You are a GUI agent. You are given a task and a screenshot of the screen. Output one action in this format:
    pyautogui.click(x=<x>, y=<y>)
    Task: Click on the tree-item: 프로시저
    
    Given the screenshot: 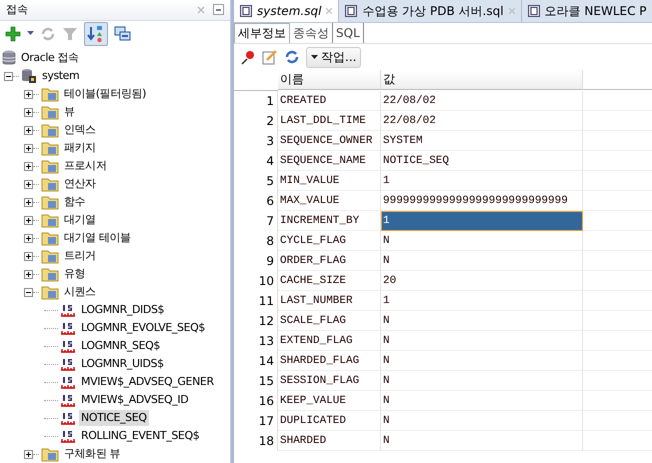 What is the action you would take?
    pyautogui.click(x=85, y=166)
    